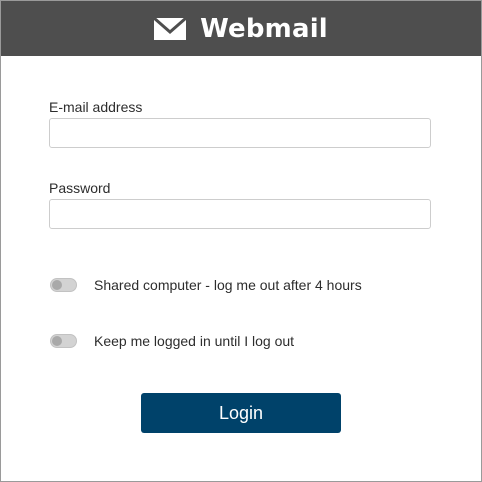  Describe the element at coordinates (194, 341) in the screenshot. I see `keep-logged-in-label: Keep me logged in until I log out` at that location.